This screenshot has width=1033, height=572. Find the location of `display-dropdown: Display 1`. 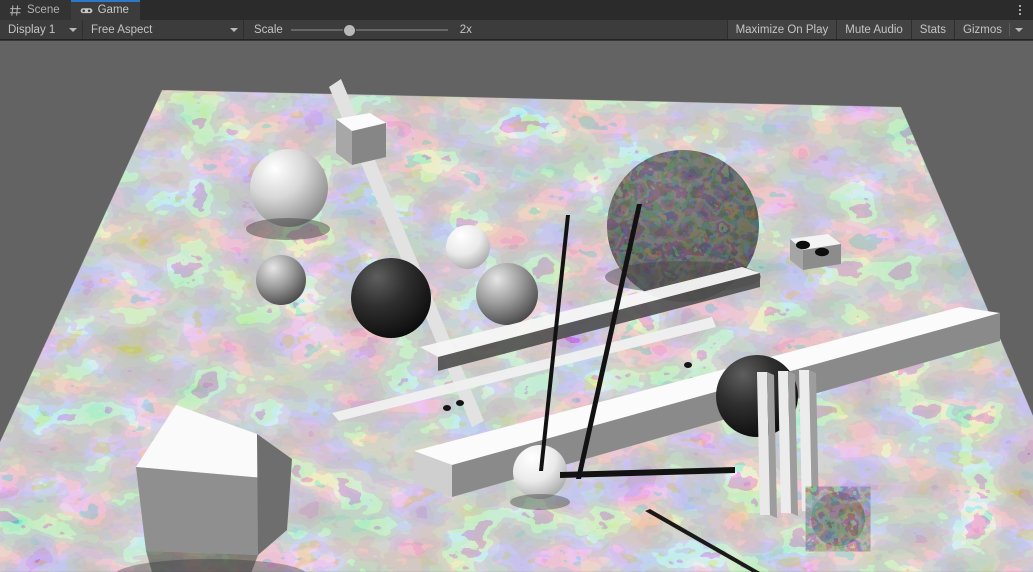

display-dropdown: Display 1 is located at coordinates (41, 29).